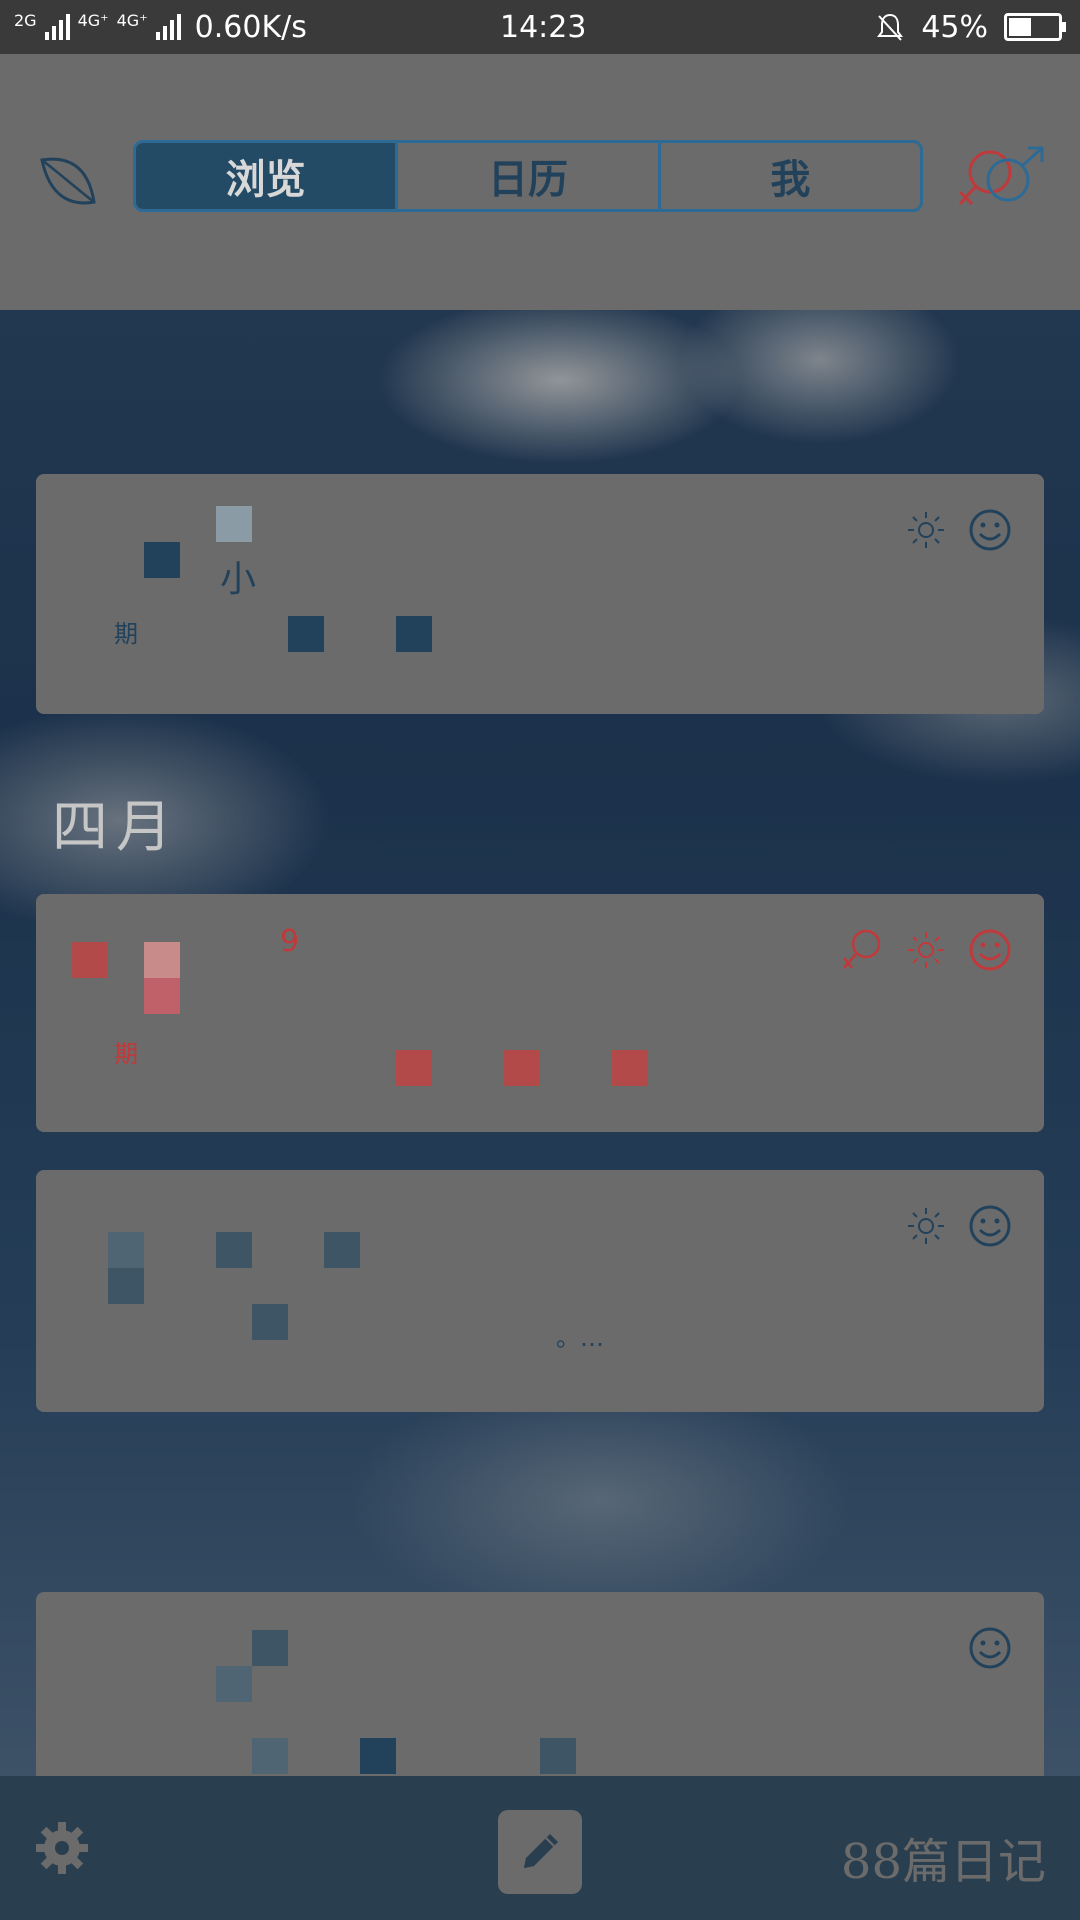 The width and height of the screenshot is (1080, 1920). I want to click on tab-browse: 浏览, so click(266, 176).